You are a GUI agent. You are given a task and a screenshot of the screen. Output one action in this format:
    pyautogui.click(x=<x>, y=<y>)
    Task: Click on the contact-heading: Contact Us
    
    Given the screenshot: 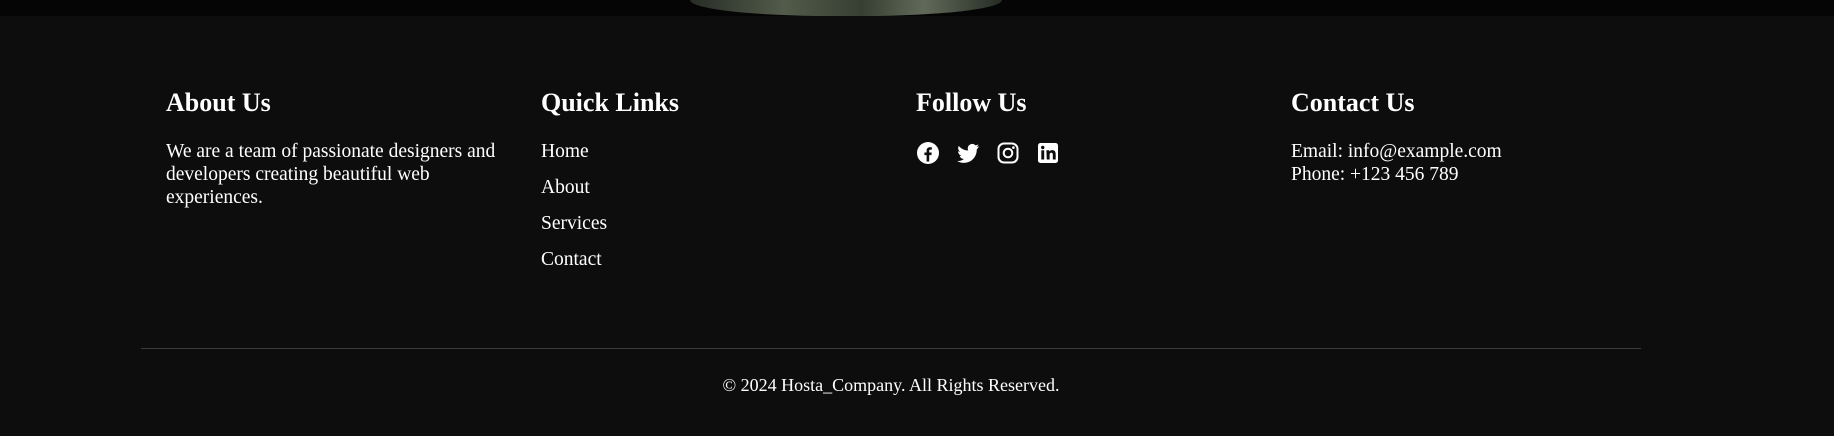 What is the action you would take?
    pyautogui.click(x=1353, y=102)
    